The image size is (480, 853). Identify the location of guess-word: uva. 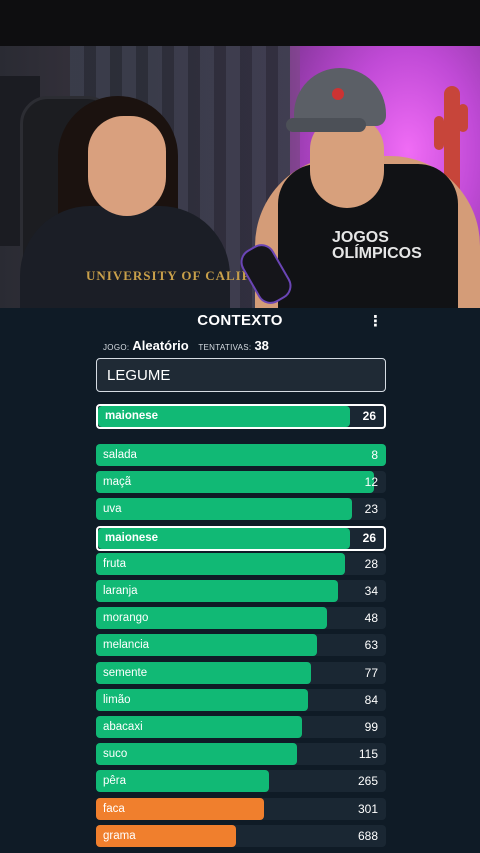
(112, 509).